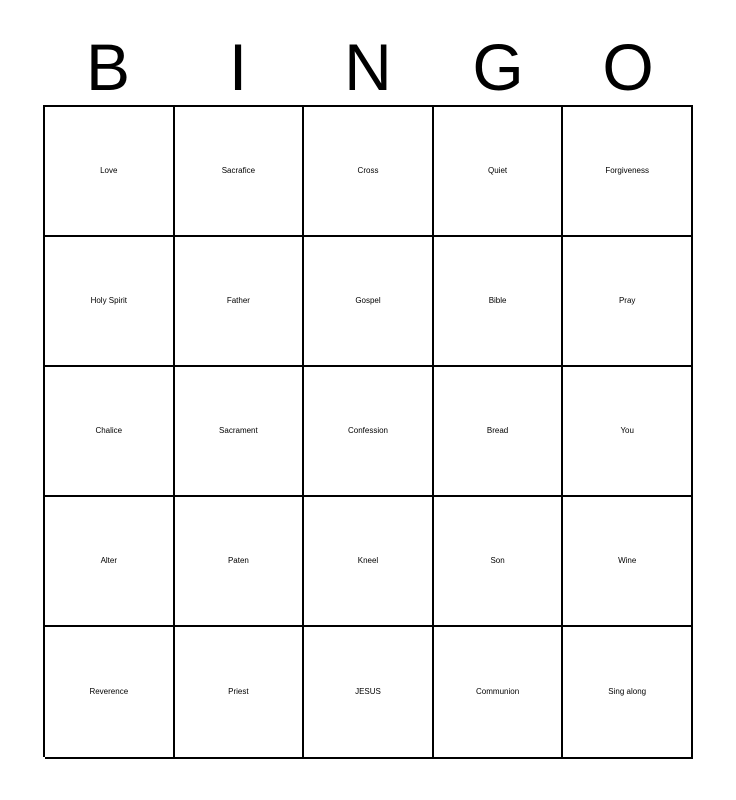 The width and height of the screenshot is (736, 800). I want to click on bingo-cell: You, so click(628, 432).